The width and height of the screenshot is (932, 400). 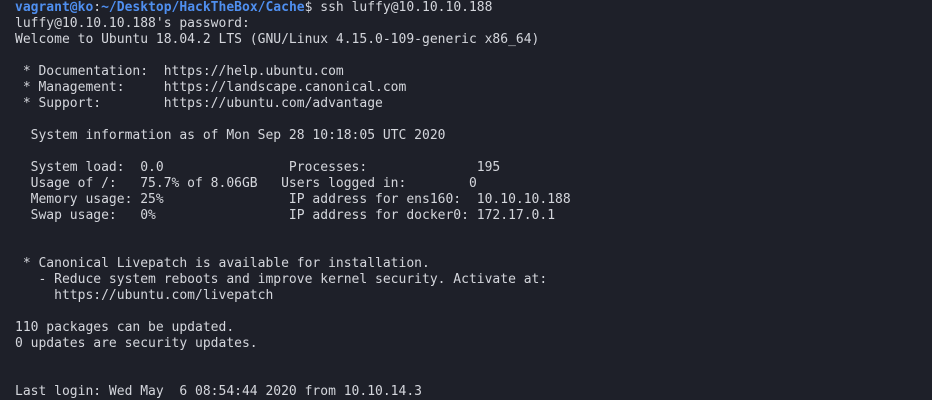 I want to click on output-line: * Support: https://ubuntu.com/advantage, so click(x=199, y=103).